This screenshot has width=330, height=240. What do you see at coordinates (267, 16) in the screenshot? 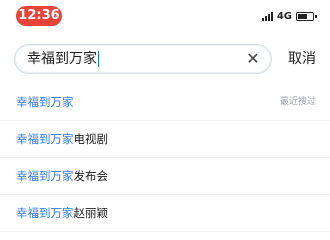
I see `signal-icon` at bounding box center [267, 16].